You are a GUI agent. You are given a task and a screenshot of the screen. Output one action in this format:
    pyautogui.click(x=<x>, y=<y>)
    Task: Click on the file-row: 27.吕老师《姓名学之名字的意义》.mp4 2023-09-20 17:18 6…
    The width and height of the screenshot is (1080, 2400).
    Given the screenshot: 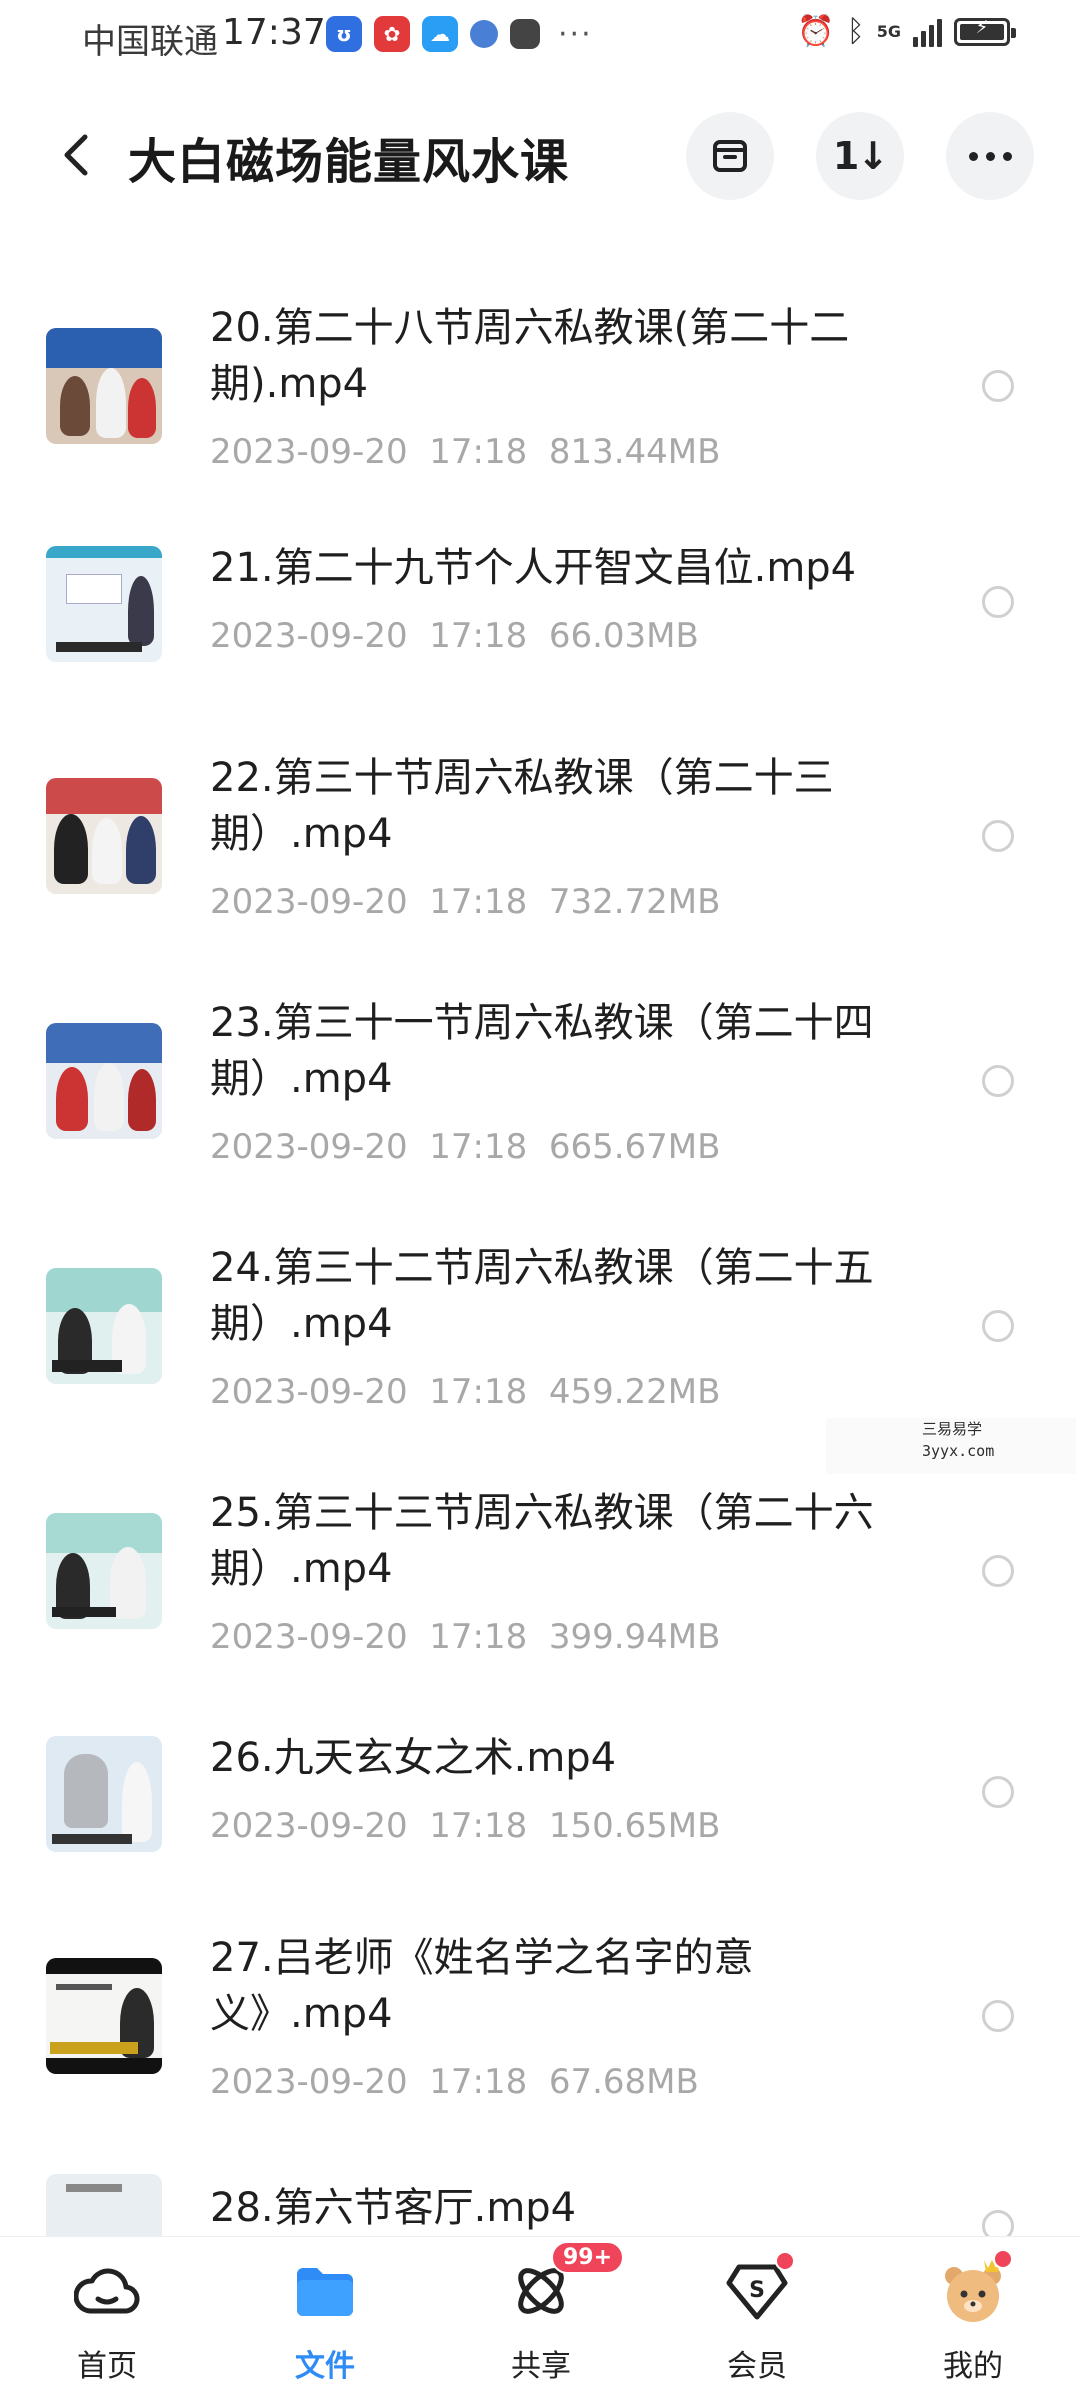 What is the action you would take?
    pyautogui.click(x=540, y=2020)
    